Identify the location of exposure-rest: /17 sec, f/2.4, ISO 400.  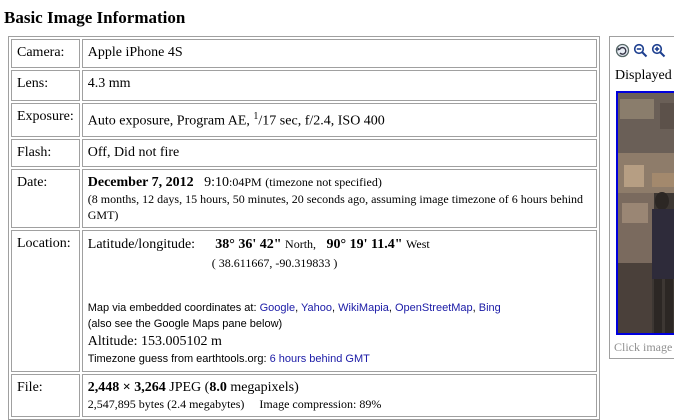
(321, 121).